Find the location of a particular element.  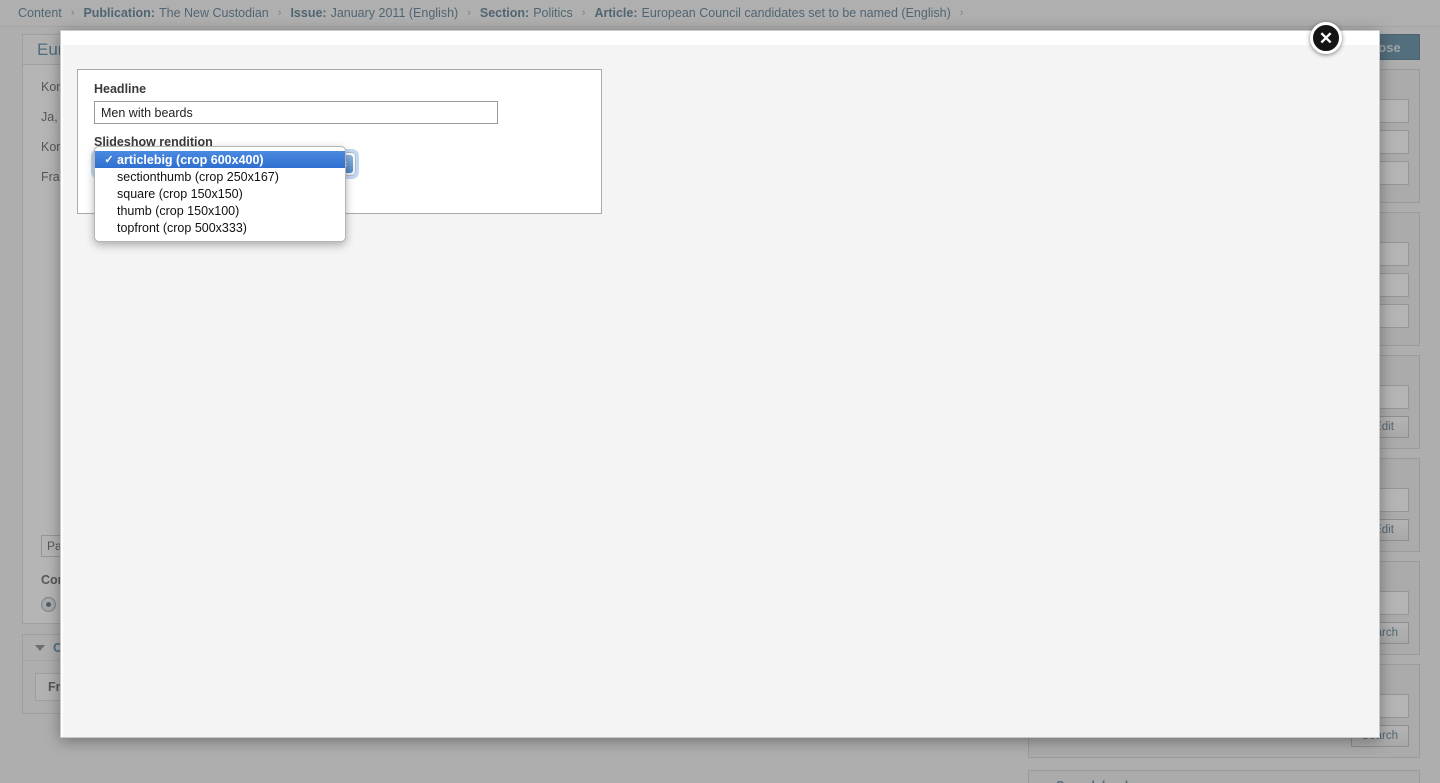

headline-label: Headline is located at coordinates (120, 89).